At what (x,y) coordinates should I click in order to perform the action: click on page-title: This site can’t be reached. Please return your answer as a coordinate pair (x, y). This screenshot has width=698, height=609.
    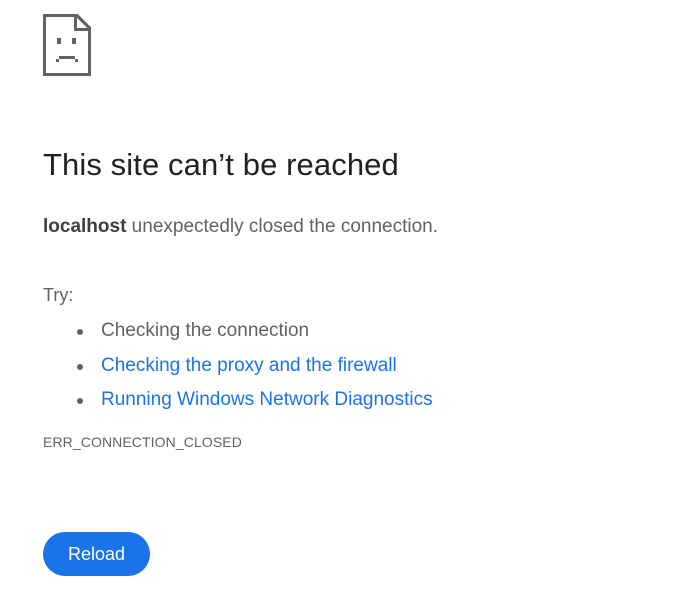
    Looking at the image, I should click on (221, 164).